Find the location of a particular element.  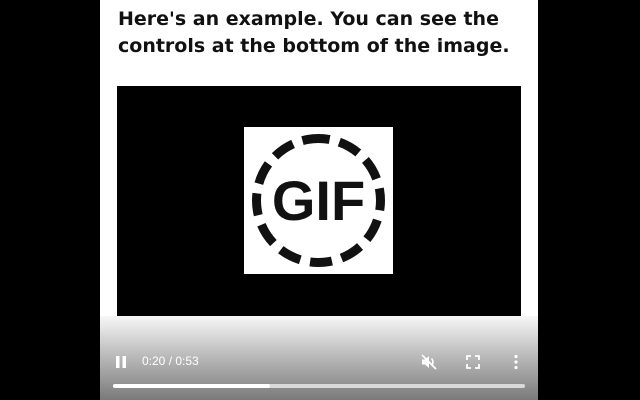

mute-button is located at coordinates (429, 362).